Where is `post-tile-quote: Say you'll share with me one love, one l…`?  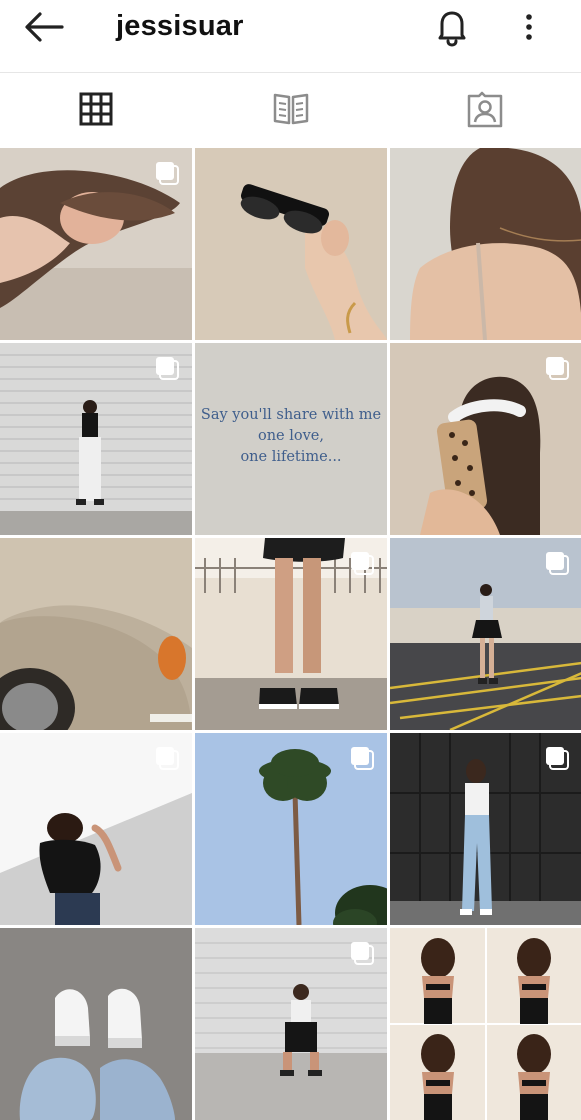 post-tile-quote: Say you'll share with me one love, one l… is located at coordinates (291, 439).